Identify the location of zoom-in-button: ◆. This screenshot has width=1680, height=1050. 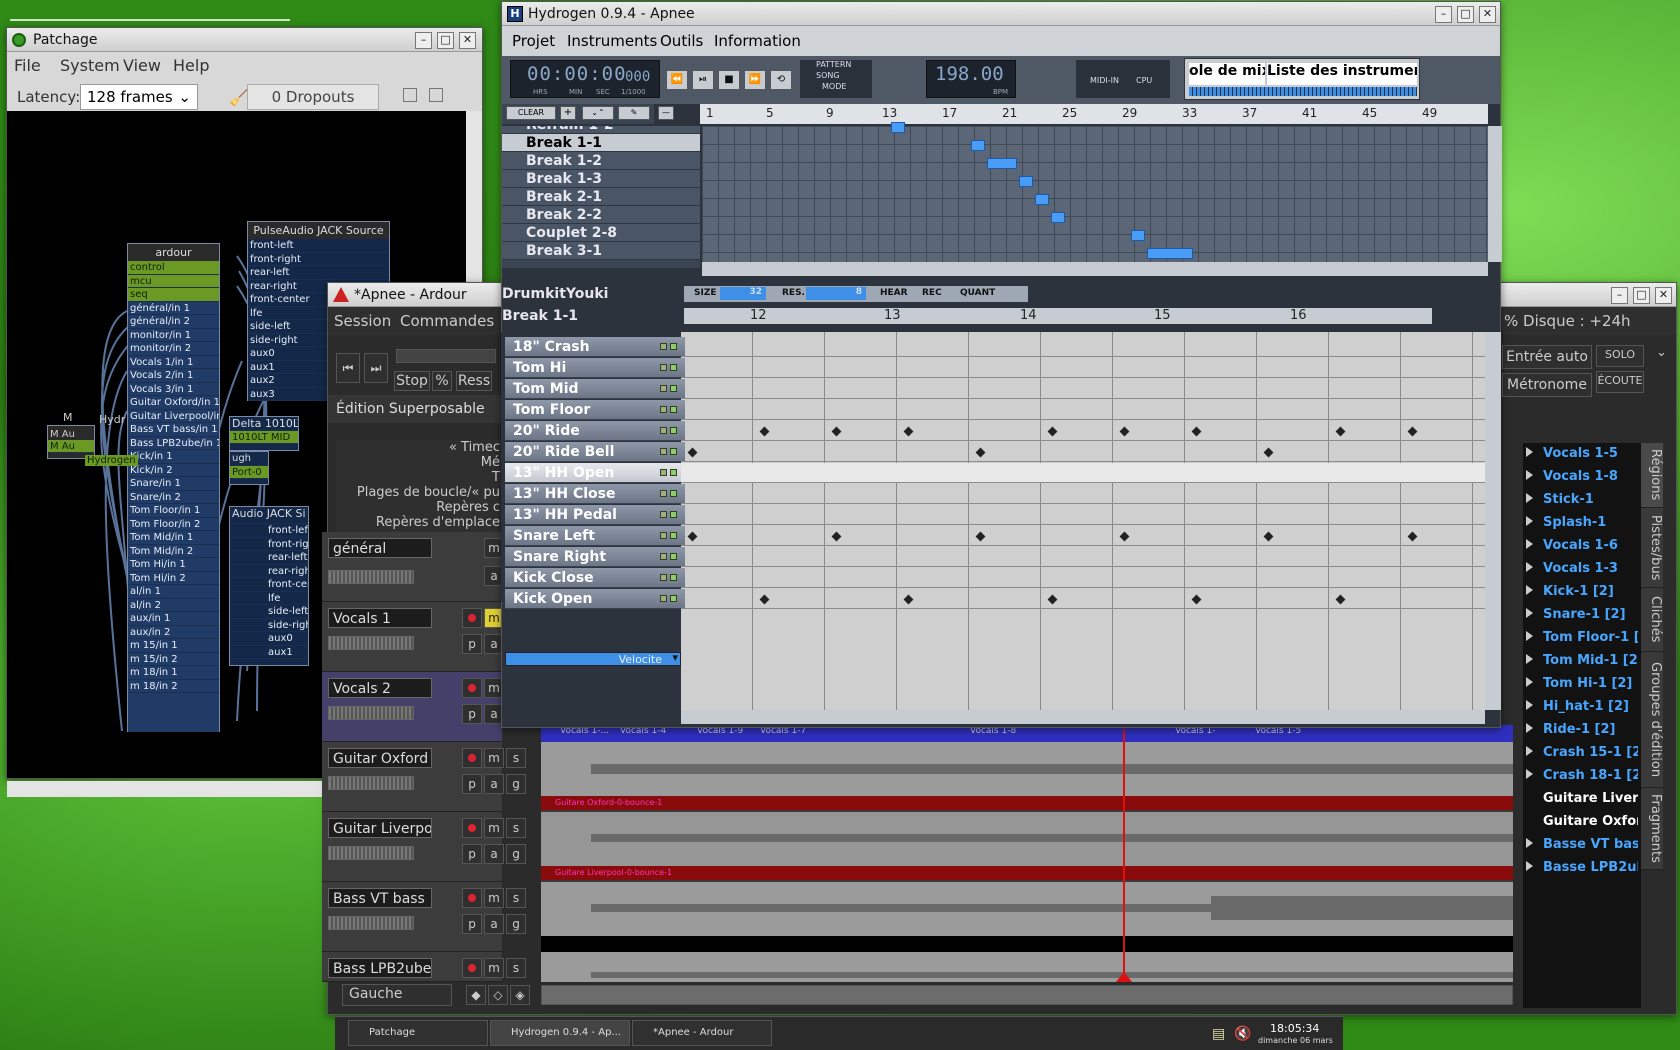
(476, 995).